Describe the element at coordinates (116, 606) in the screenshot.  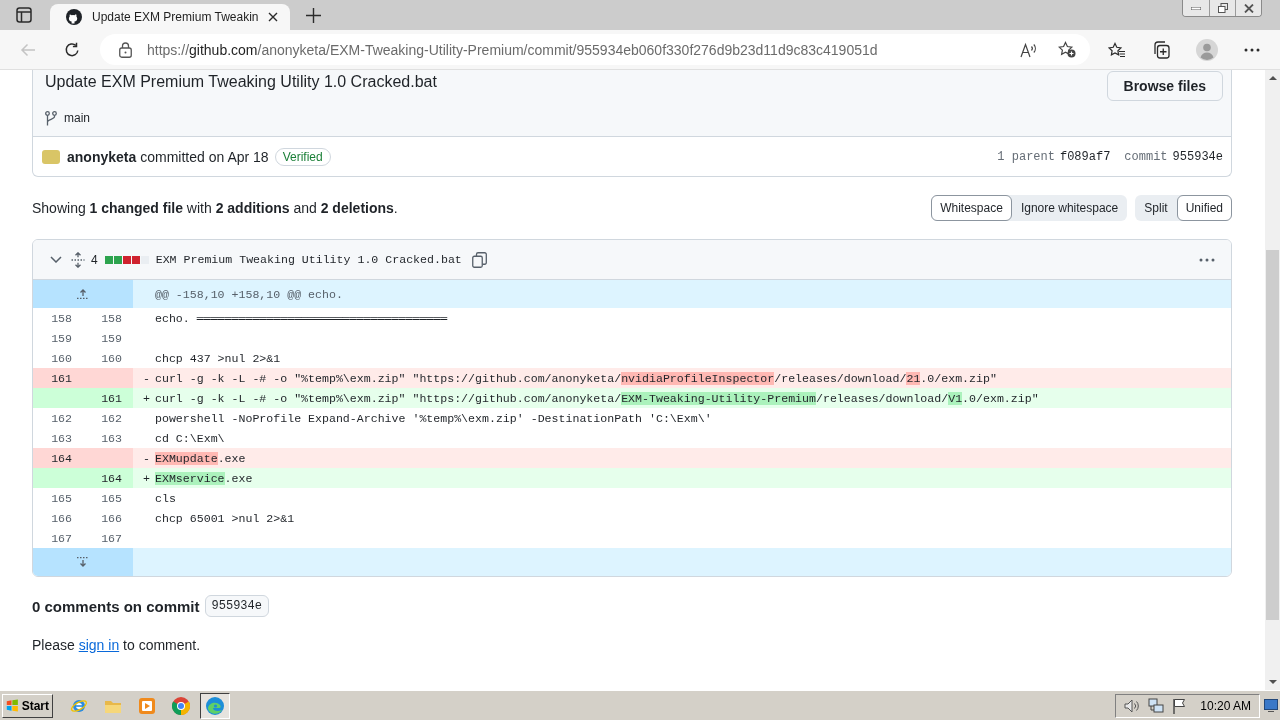
I see `comments-heading: 0 comments on commit` at that location.